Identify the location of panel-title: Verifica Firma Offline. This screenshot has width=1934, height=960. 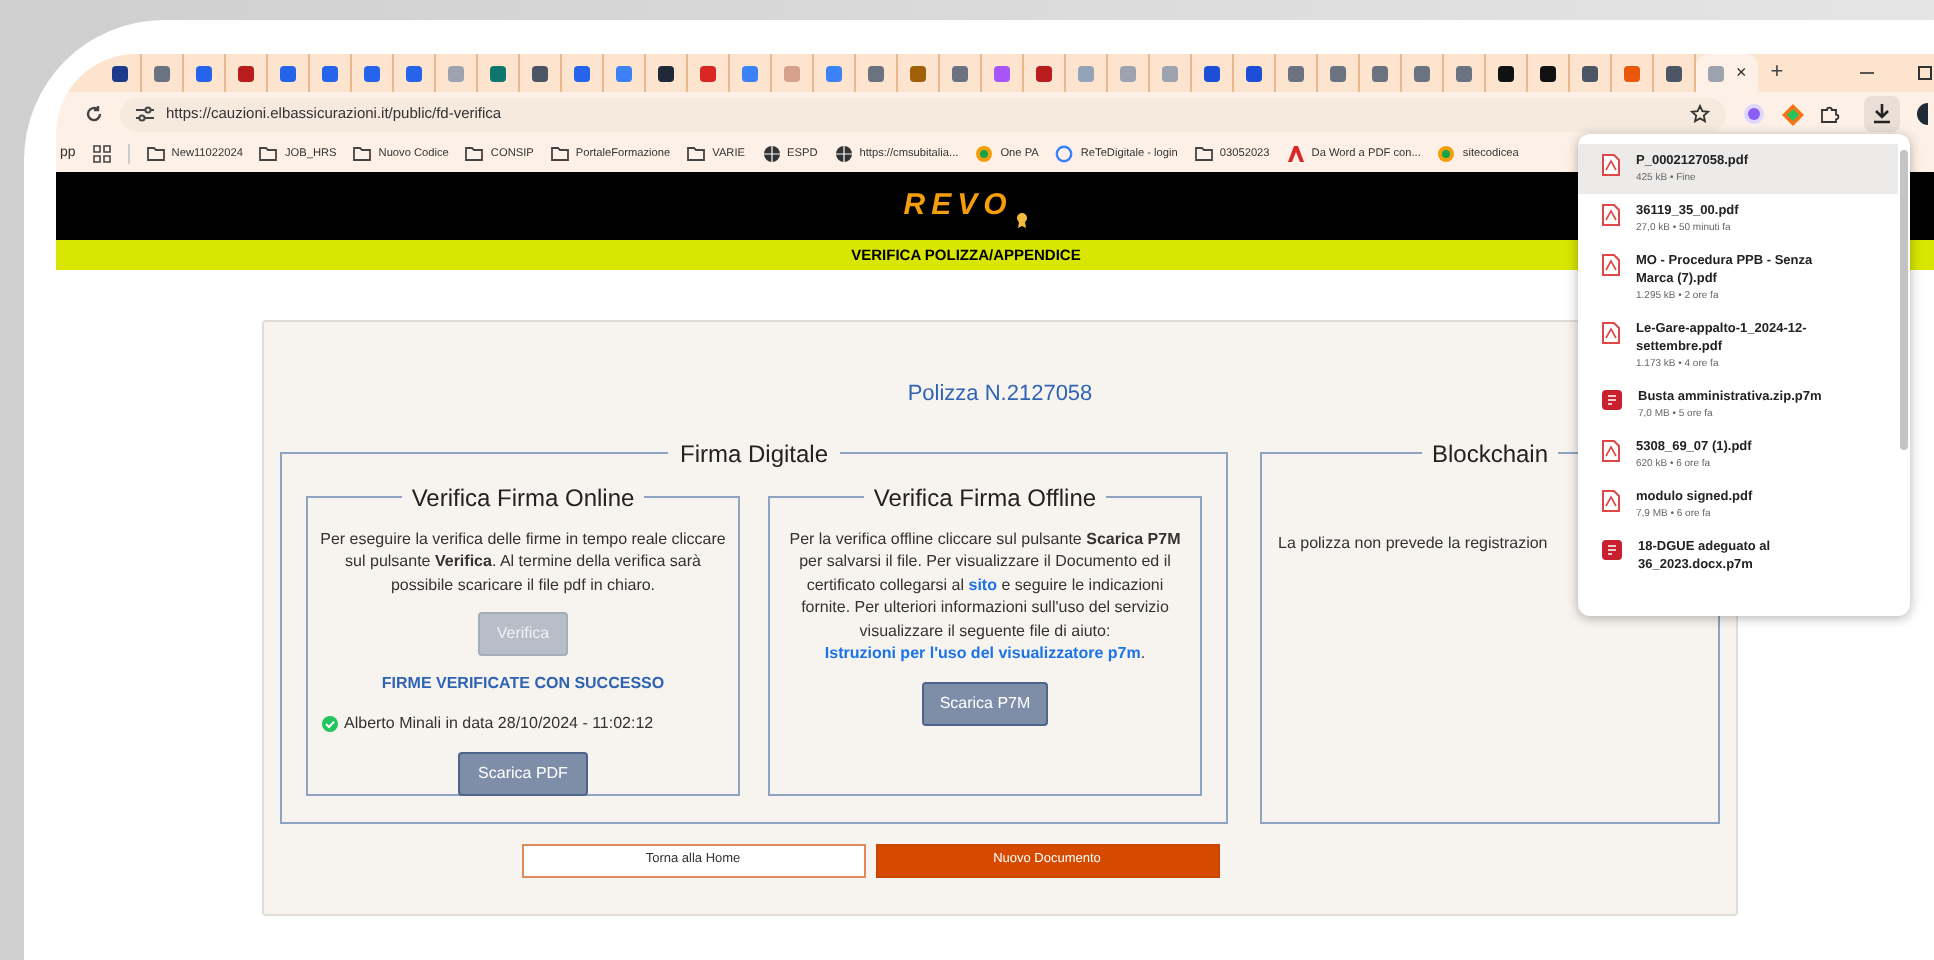
(985, 498).